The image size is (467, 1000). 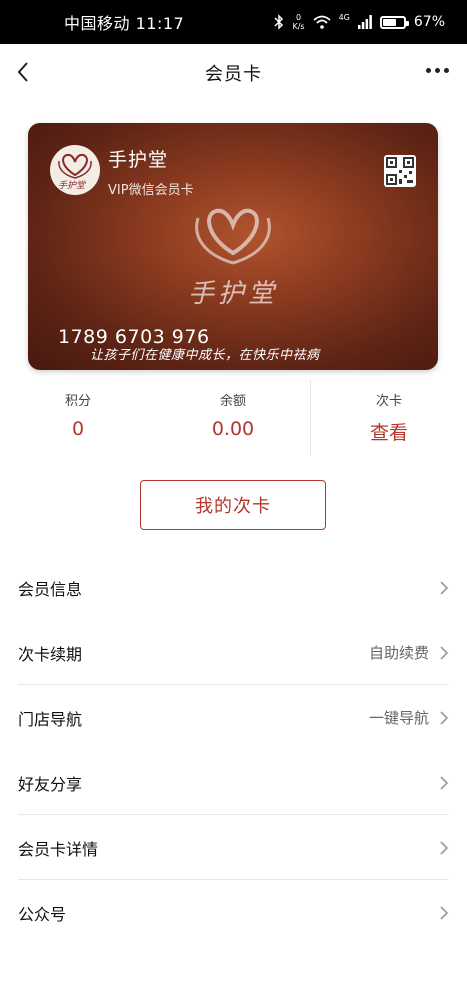 I want to click on menu-item-label: 次卡续期, so click(x=50, y=654).